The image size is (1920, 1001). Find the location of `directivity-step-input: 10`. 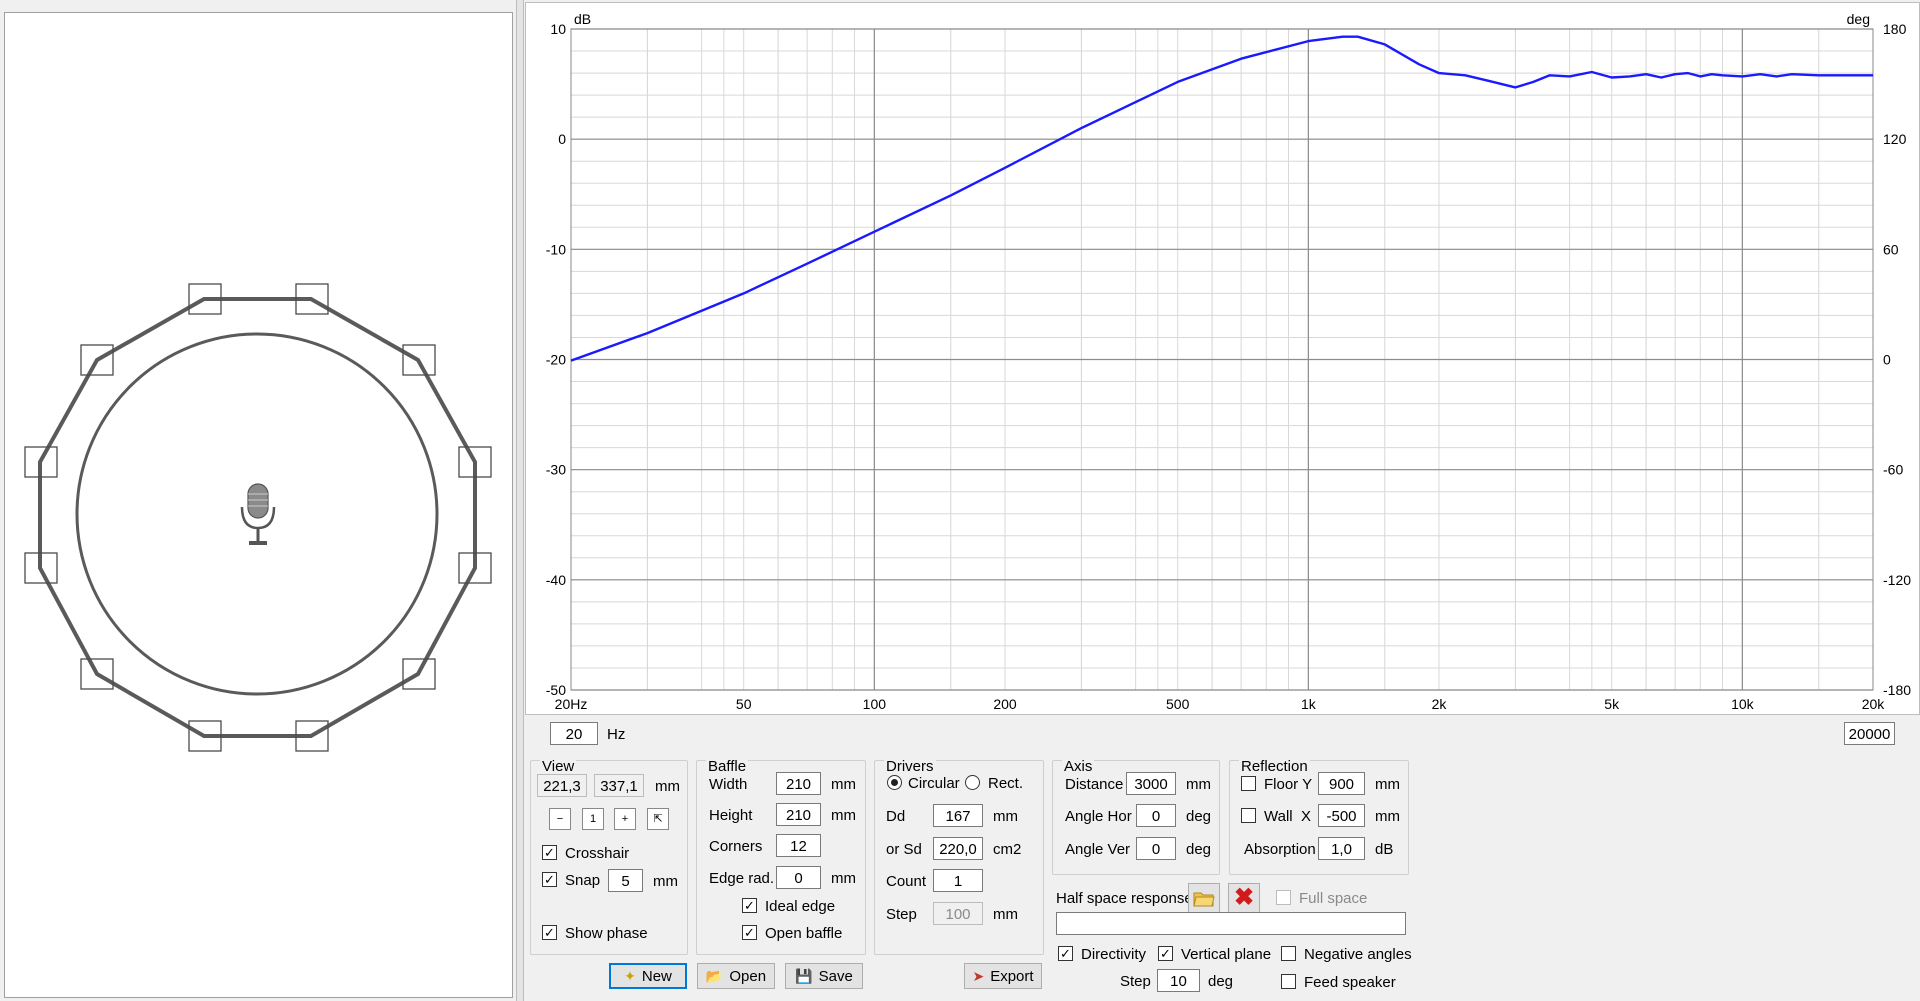

directivity-step-input: 10 is located at coordinates (1178, 980).